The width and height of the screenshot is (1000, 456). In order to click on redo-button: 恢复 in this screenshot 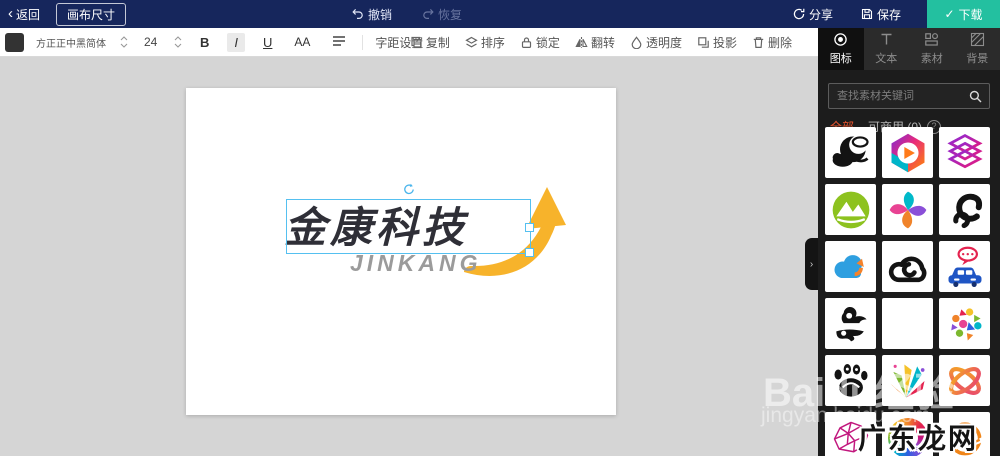, I will do `click(442, 14)`.